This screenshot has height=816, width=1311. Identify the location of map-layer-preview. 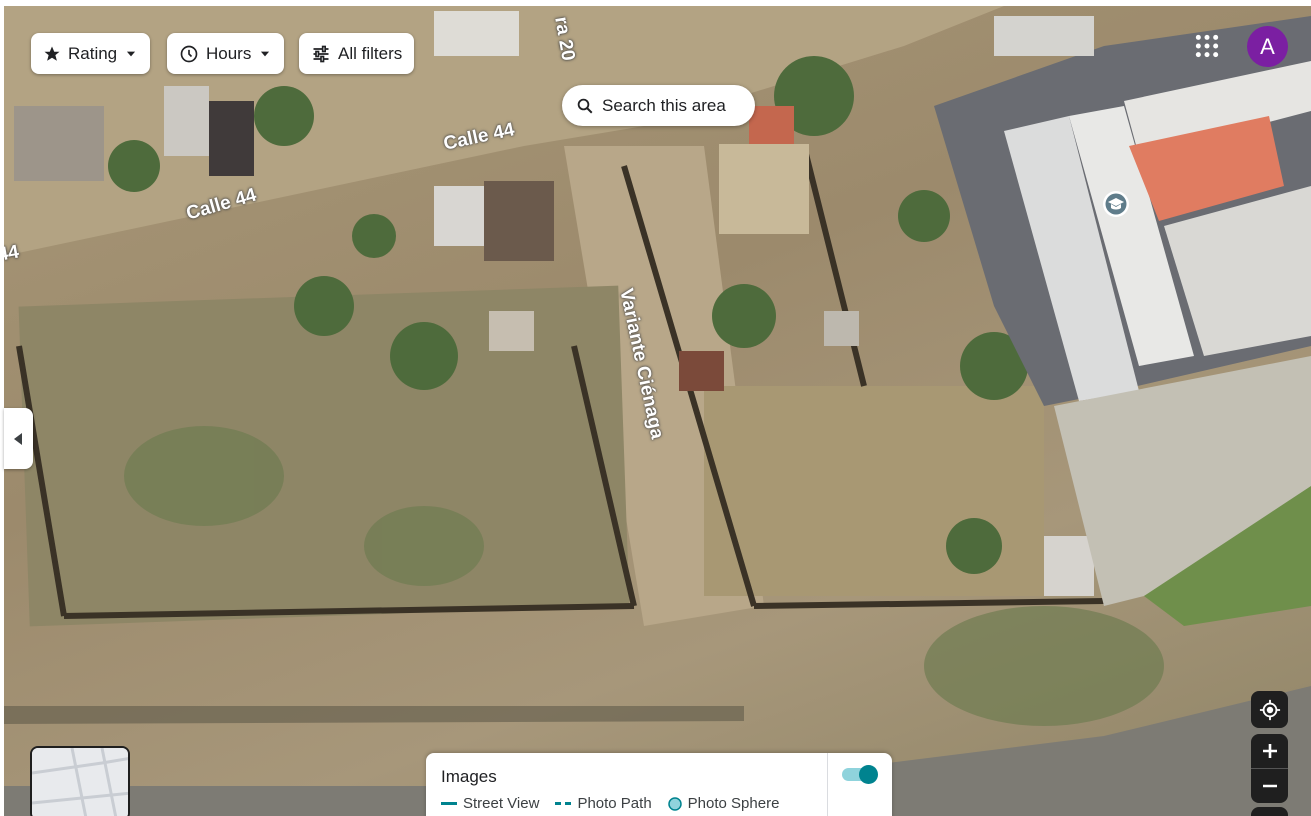
(80, 782).